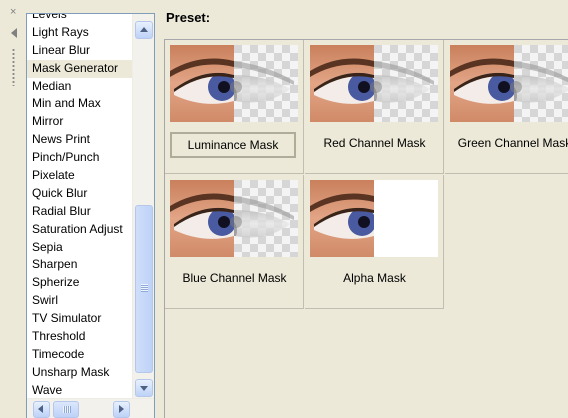 Image resolution: width=568 pixels, height=418 pixels. I want to click on preset-tile: Luminance Mask, so click(234, 107).